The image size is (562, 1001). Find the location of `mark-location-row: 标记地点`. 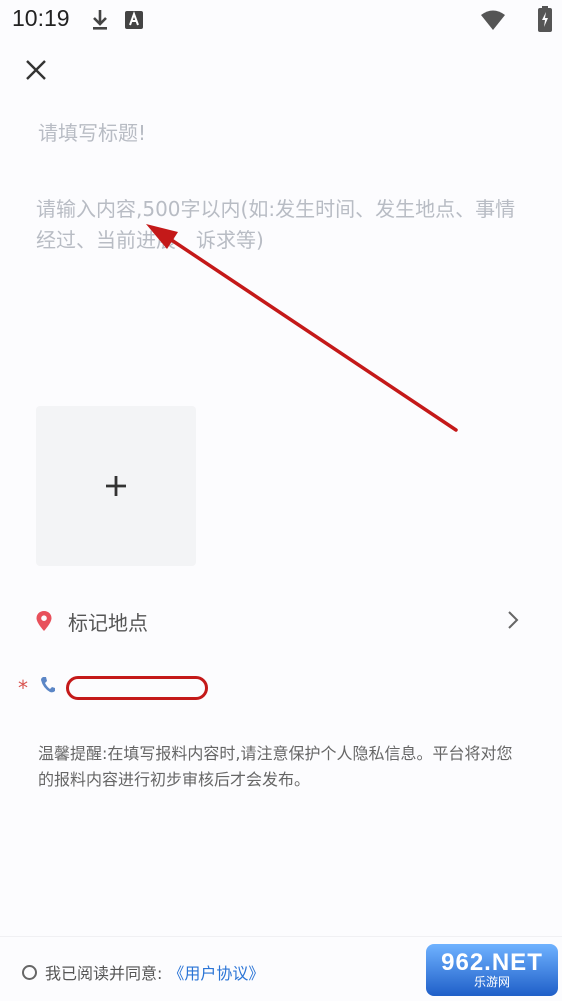

mark-location-row: 标记地点 is located at coordinates (281, 621).